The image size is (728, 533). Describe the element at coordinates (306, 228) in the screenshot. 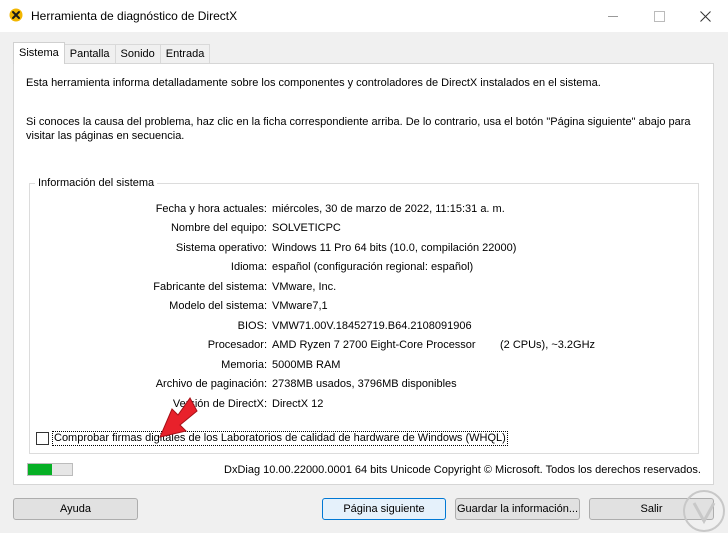

I see `value-computer-name: SOLVETICPC` at that location.